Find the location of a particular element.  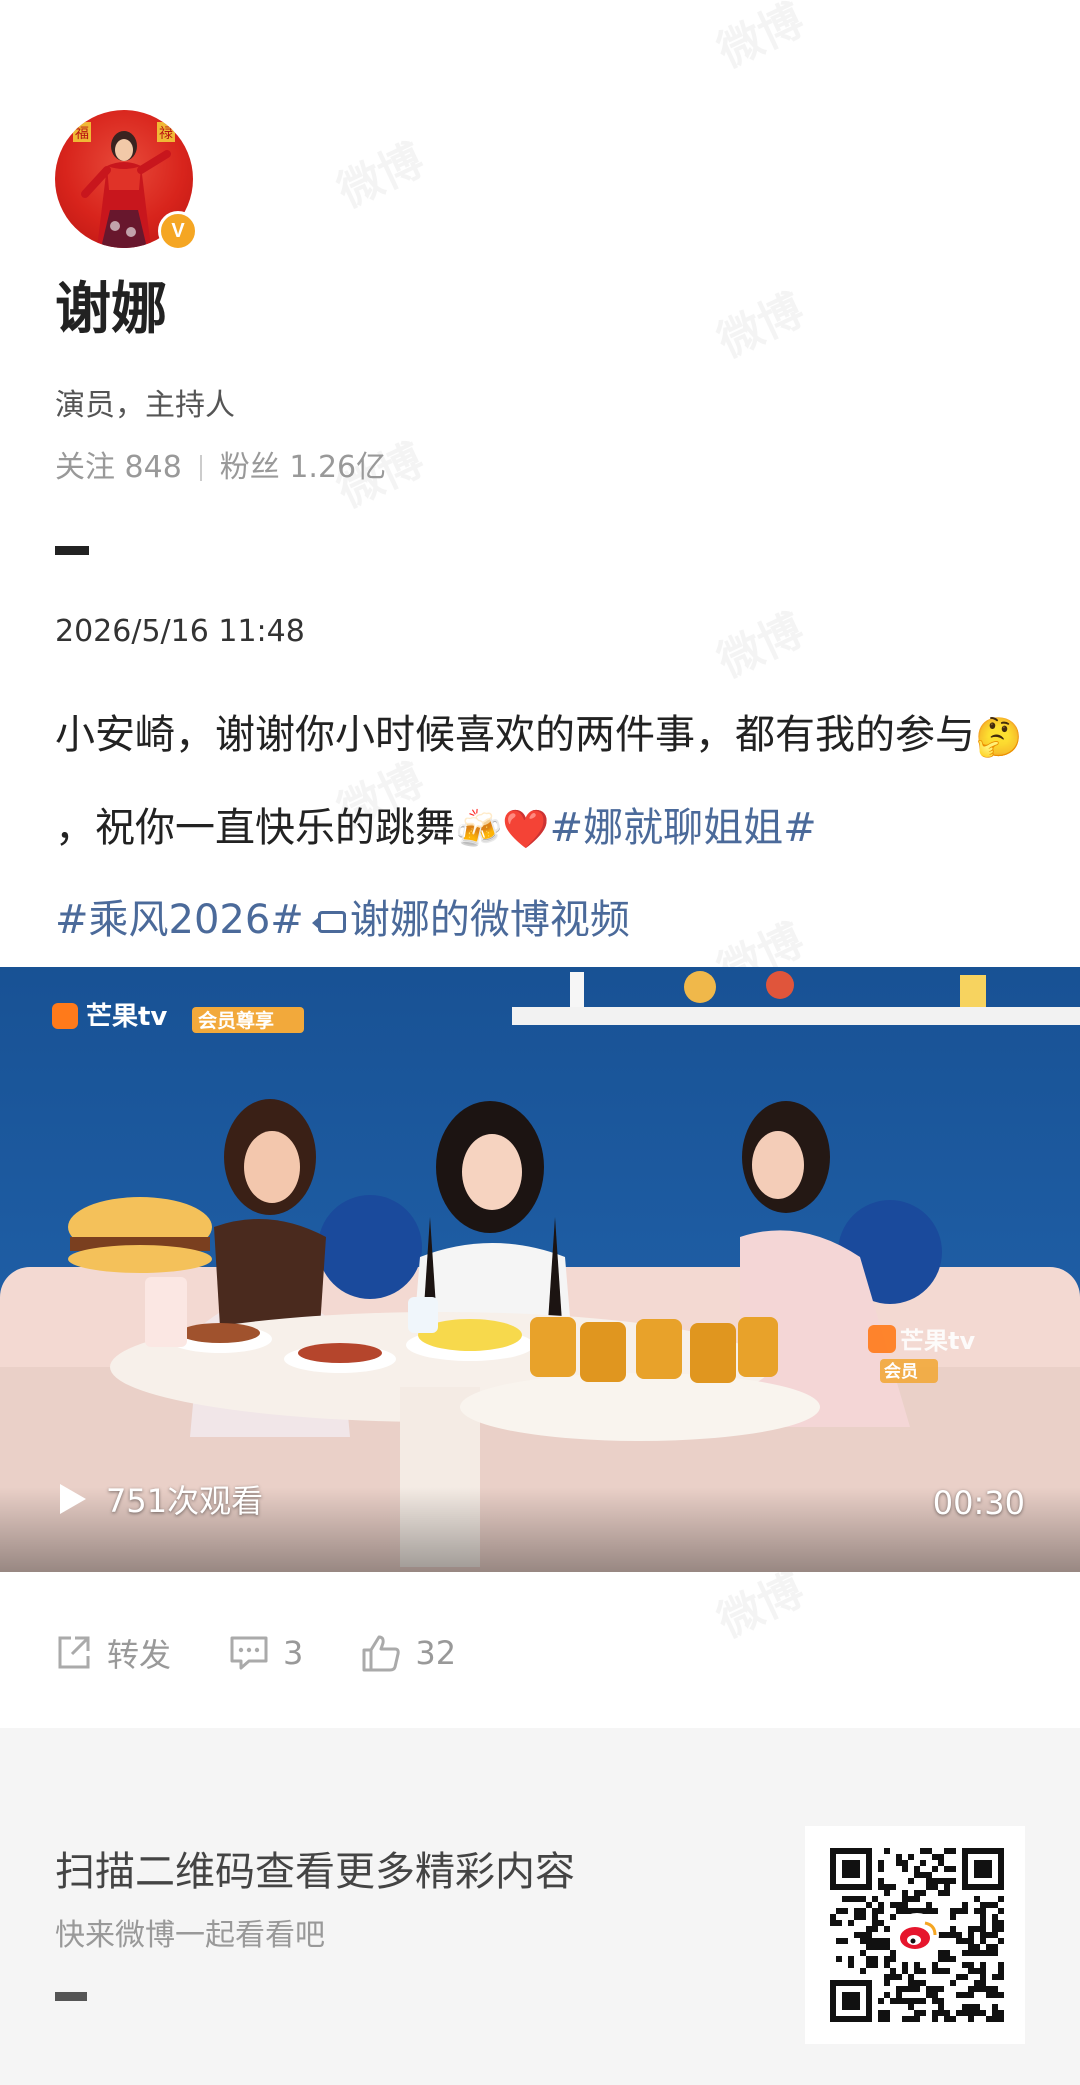

footer-divider is located at coordinates (71, 1996).